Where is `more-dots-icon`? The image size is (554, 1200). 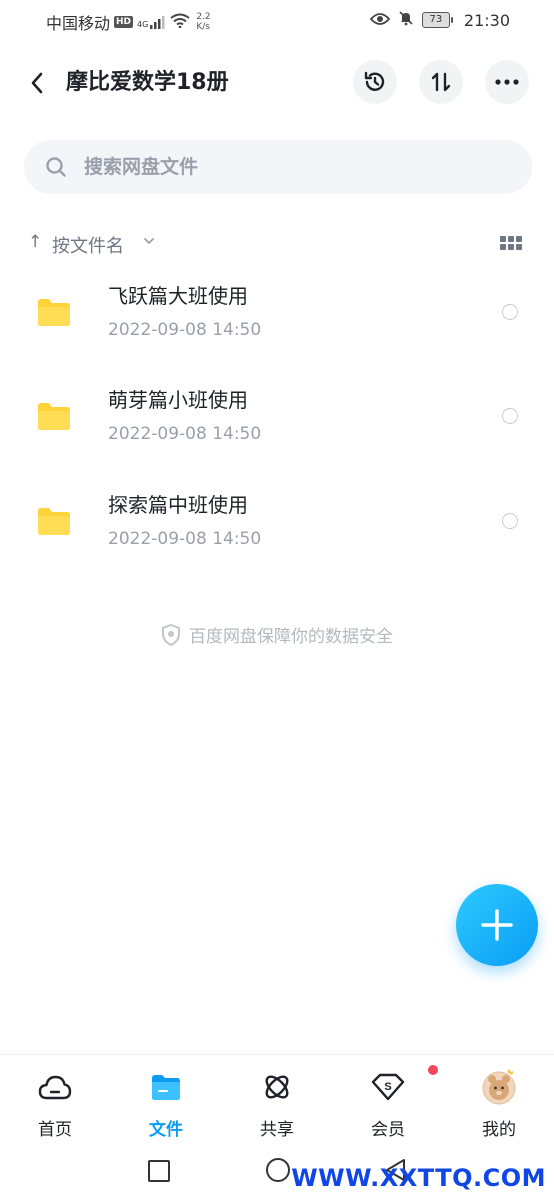
more-dots-icon is located at coordinates (507, 82).